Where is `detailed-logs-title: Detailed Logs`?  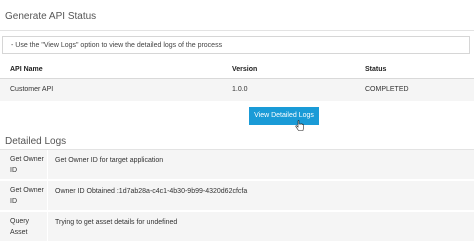 detailed-logs-title: Detailed Logs is located at coordinates (36, 141).